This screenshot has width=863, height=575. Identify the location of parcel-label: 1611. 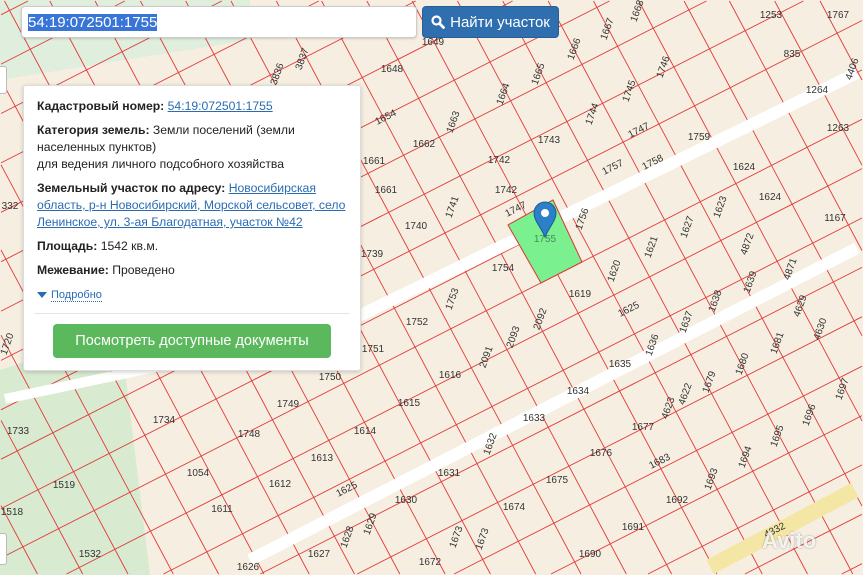
(222, 509).